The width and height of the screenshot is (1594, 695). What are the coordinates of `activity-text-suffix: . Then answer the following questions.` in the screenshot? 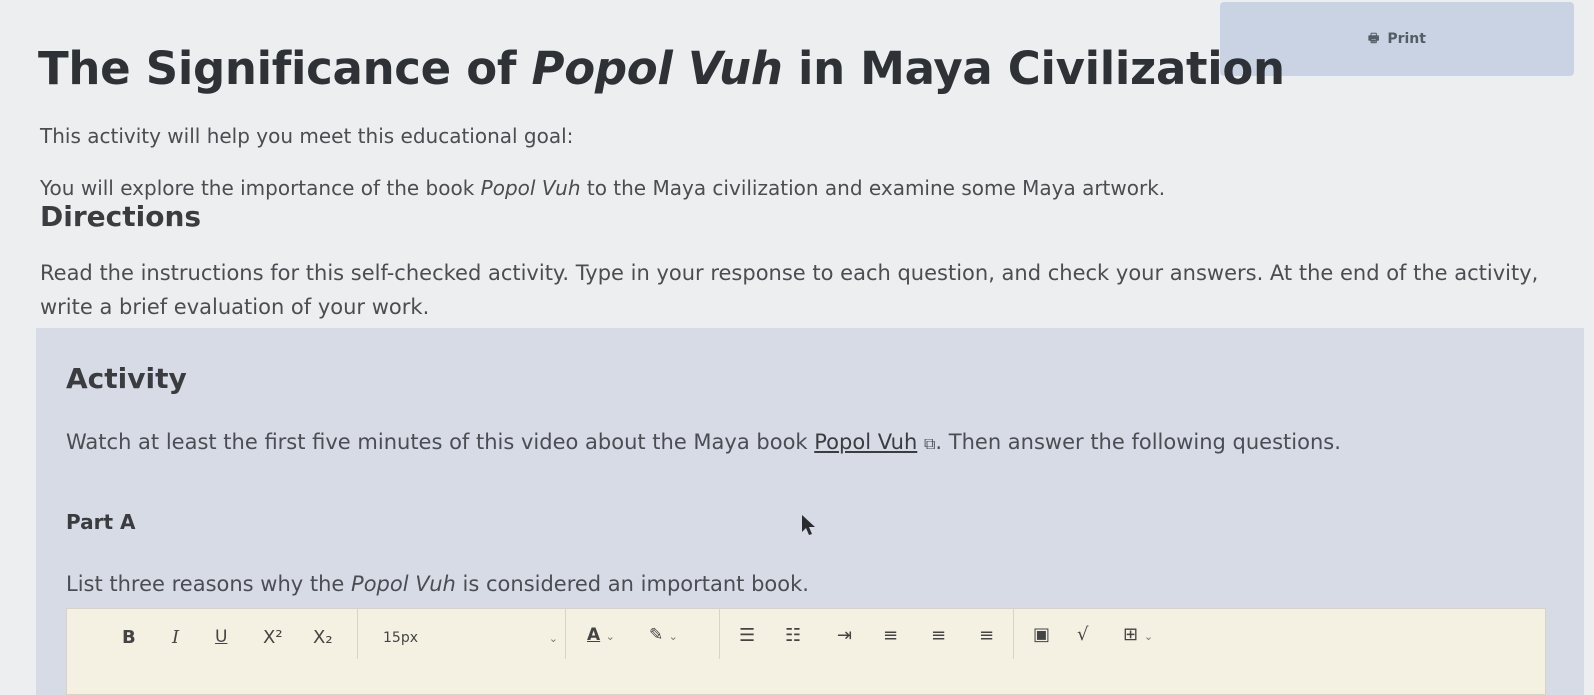 It's located at (1138, 442).